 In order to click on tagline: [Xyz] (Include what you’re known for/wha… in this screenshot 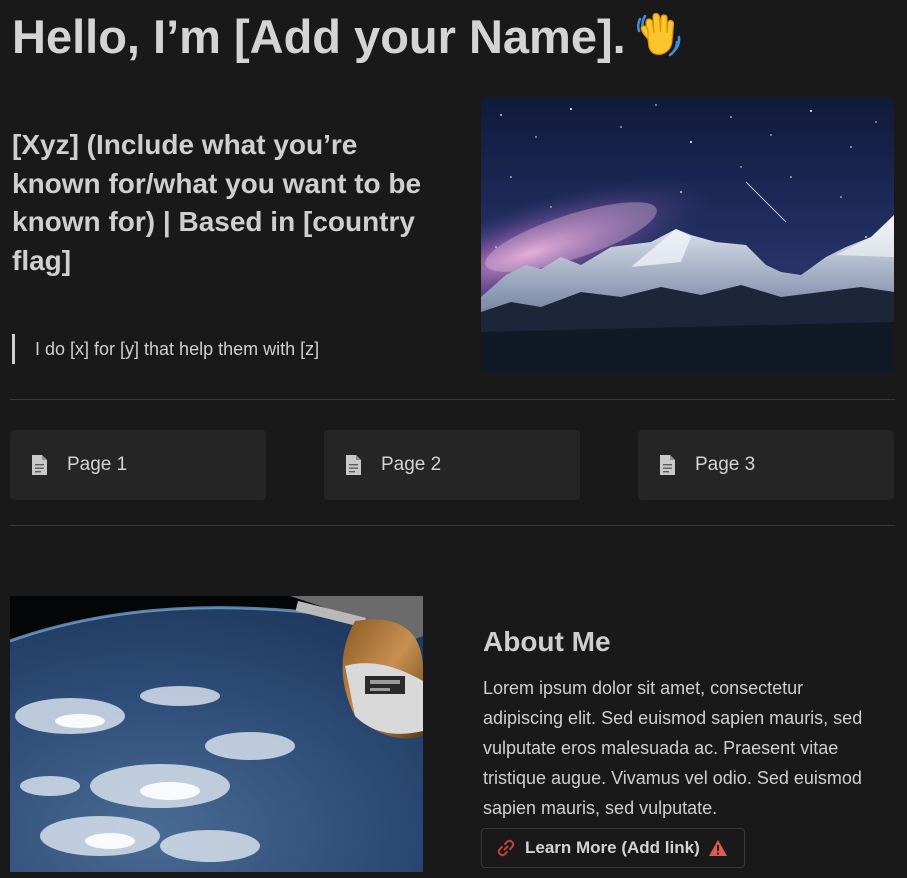, I will do `click(217, 202)`.